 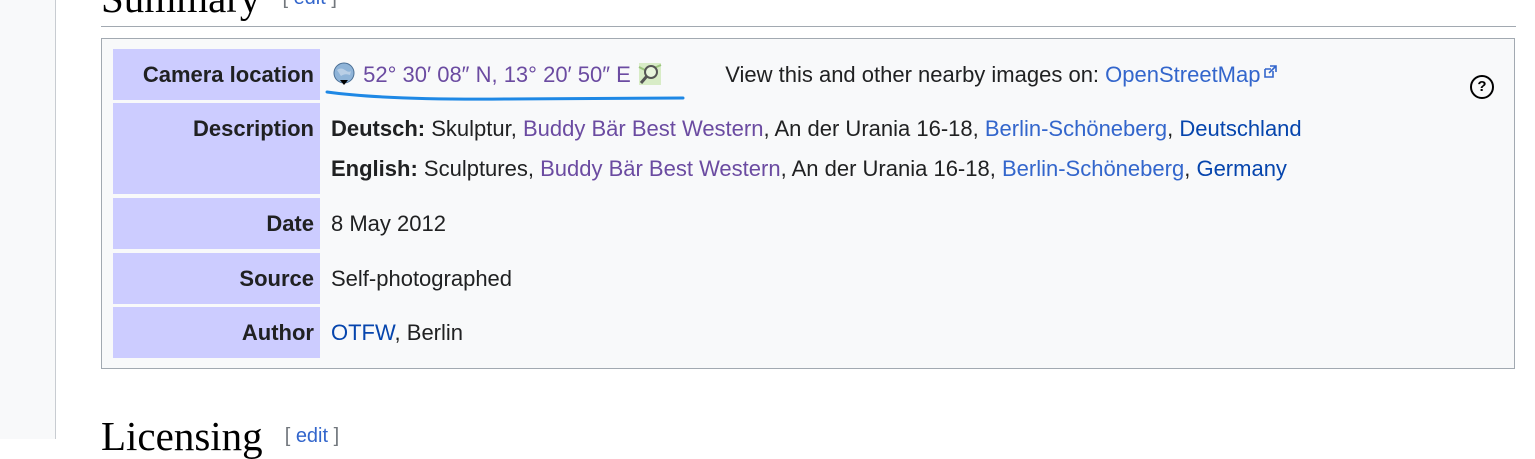 I want to click on row-date: Date 8 May 2012, so click(x=813, y=223).